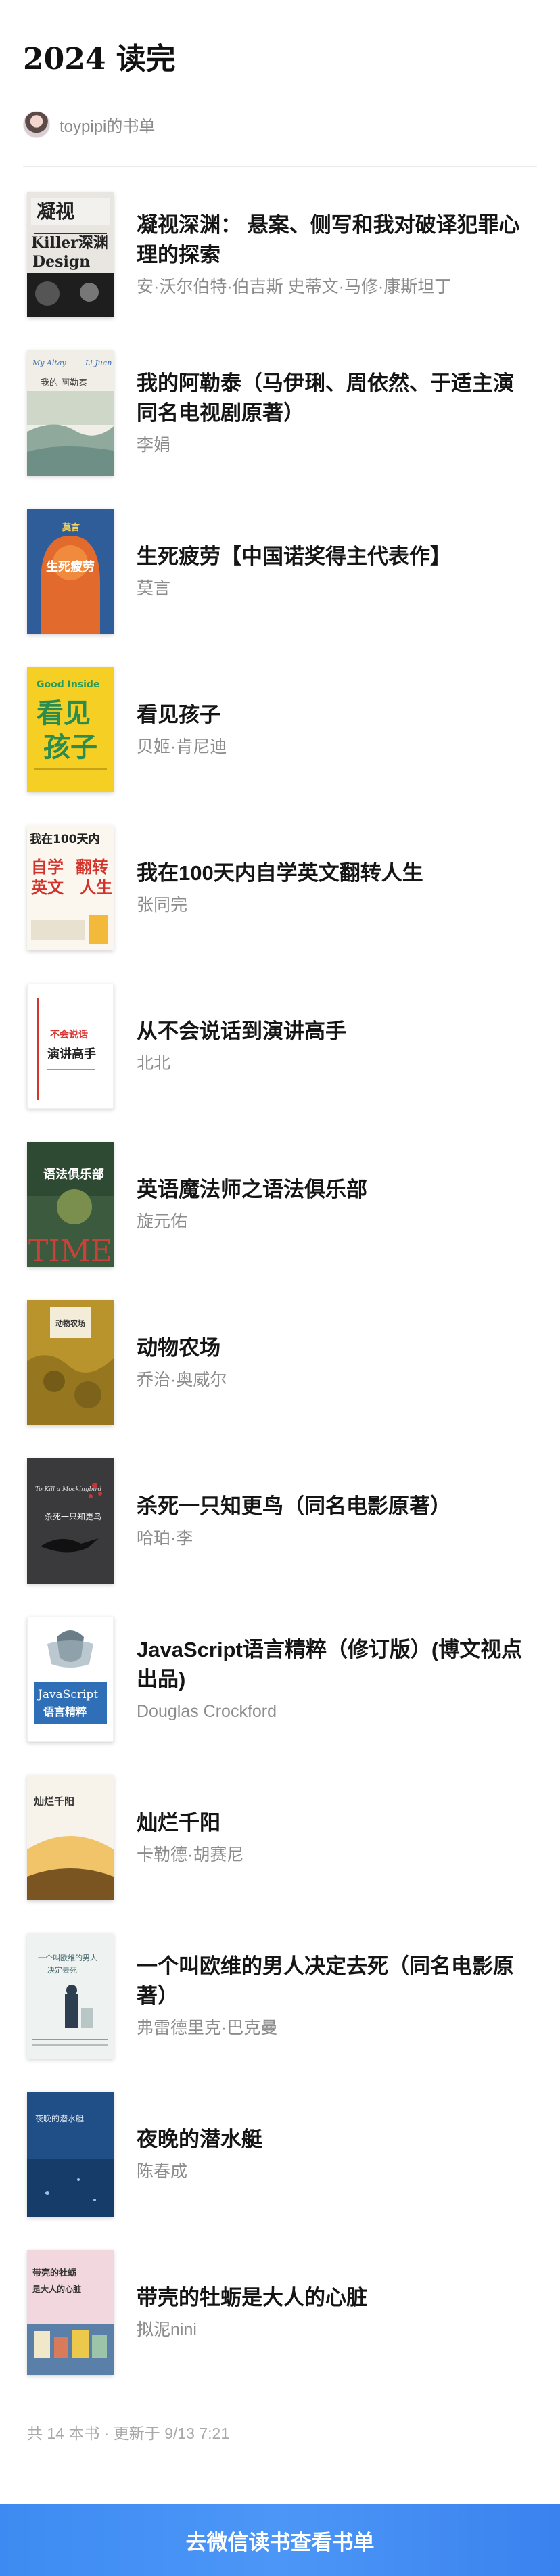  Describe the element at coordinates (37, 124) in the screenshot. I see `avatar-icon` at that location.